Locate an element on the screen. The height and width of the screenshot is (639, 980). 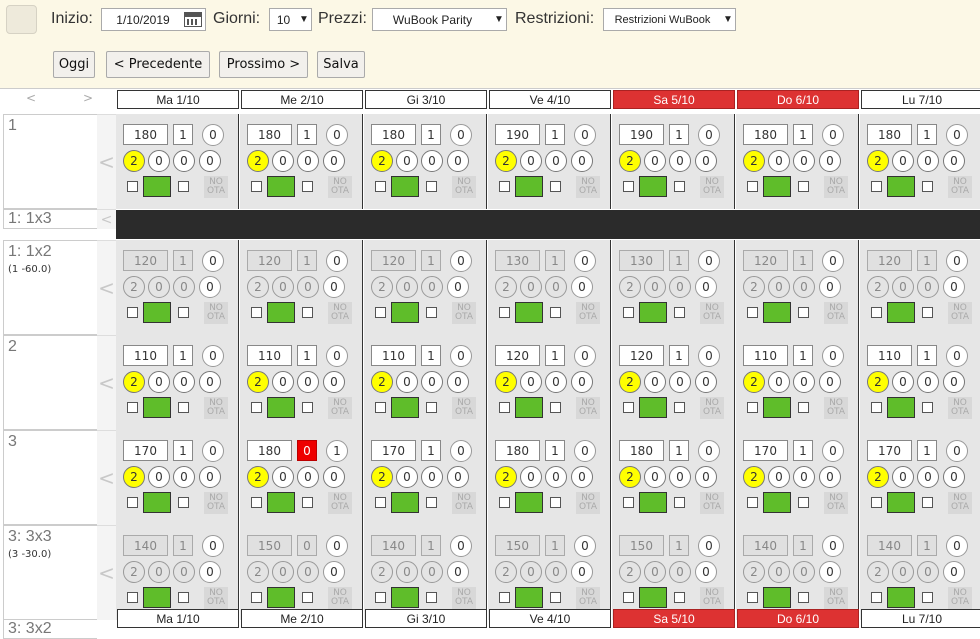
scroll-right-arrow: > is located at coordinates (88, 98).